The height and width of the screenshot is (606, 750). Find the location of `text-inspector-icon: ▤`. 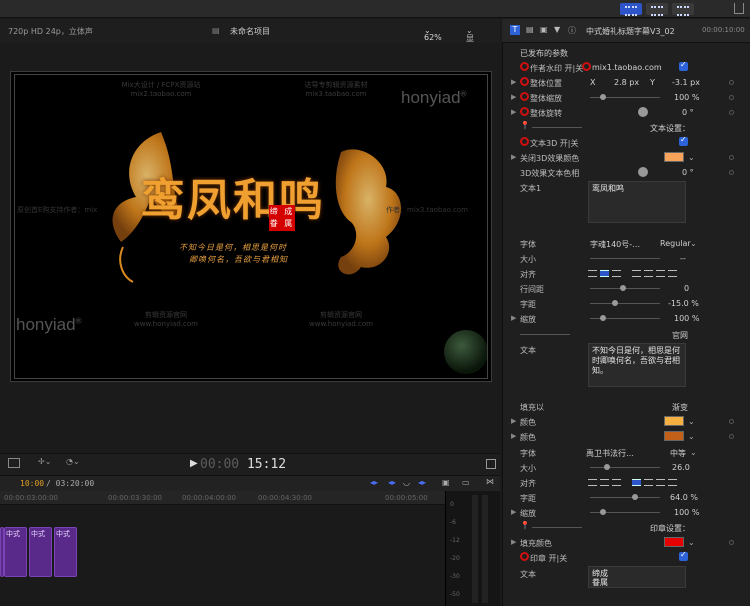

text-inspector-icon: ▤ is located at coordinates (530, 29).